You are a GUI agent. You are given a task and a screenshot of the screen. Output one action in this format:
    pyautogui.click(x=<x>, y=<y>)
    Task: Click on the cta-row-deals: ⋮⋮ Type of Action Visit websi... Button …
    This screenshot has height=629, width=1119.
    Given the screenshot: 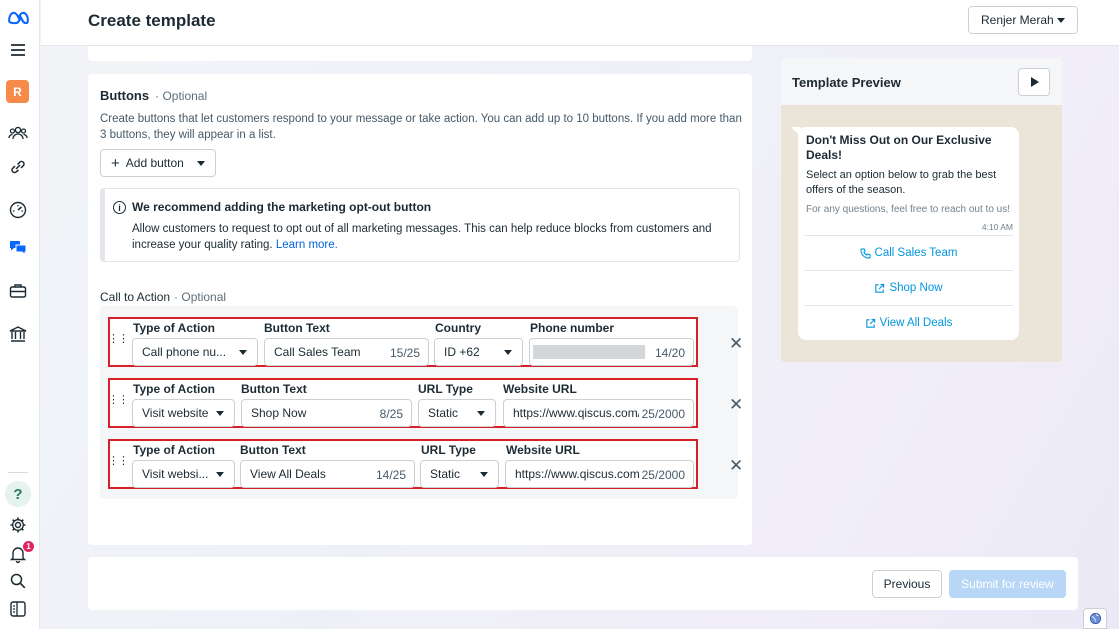 What is the action you would take?
    pyautogui.click(x=403, y=464)
    